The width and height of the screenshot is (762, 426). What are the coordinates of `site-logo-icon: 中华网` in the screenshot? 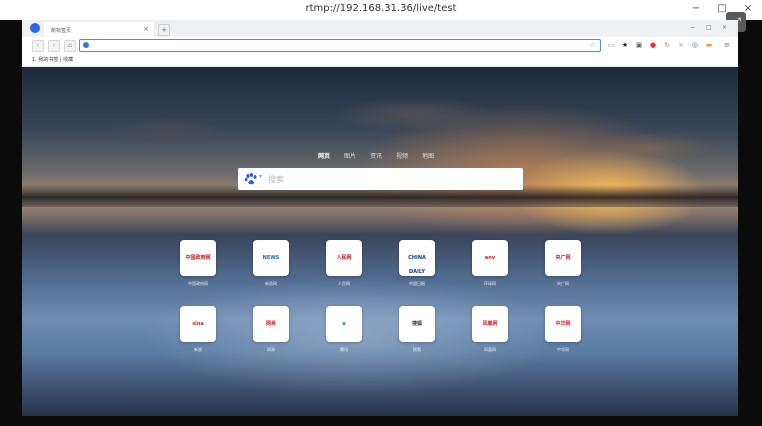 It's located at (563, 324).